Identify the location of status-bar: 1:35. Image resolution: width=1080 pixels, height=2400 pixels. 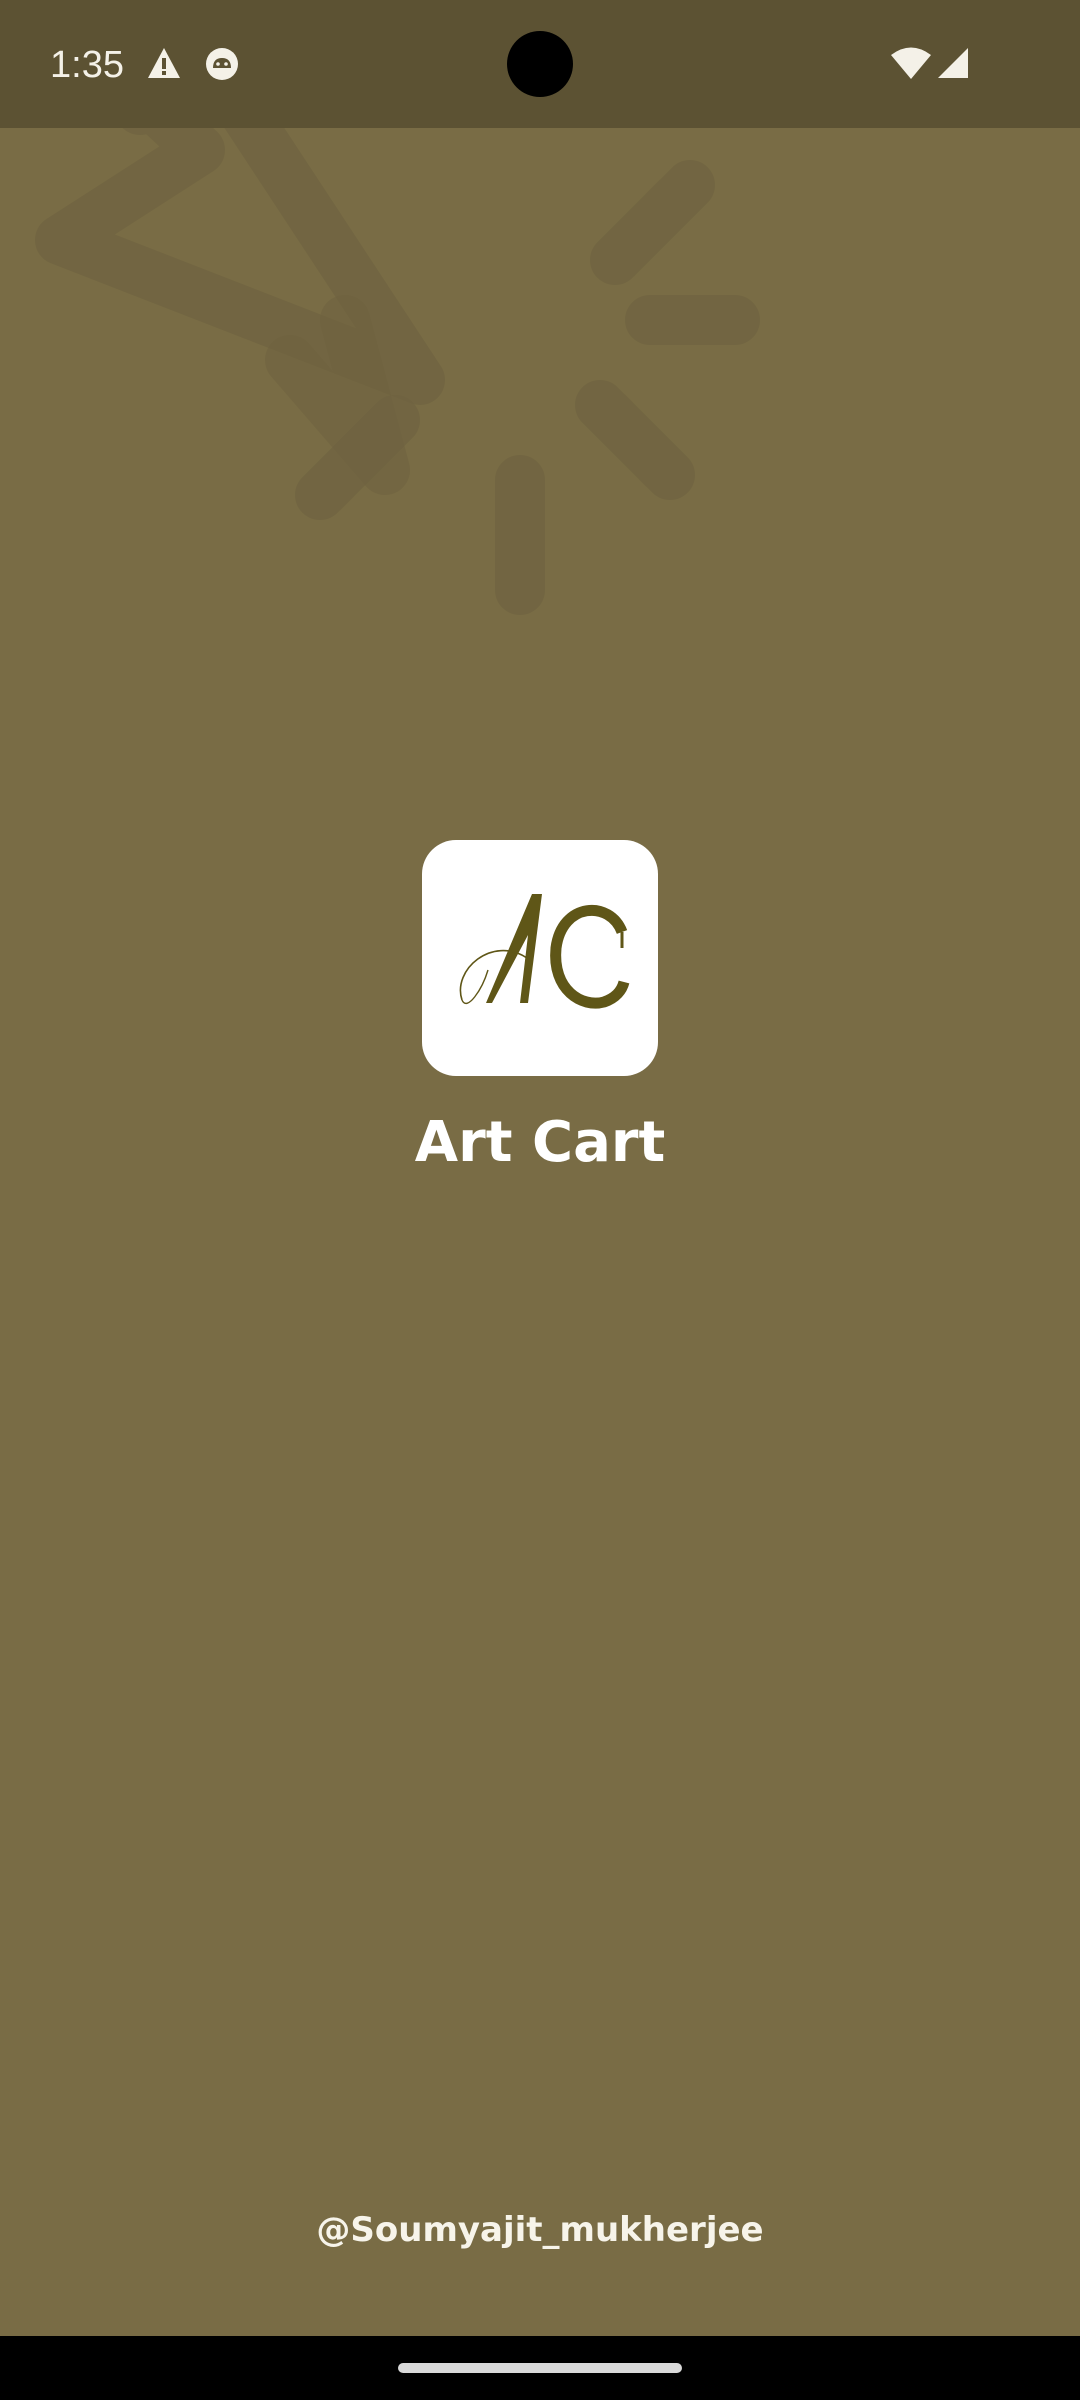
(540, 64).